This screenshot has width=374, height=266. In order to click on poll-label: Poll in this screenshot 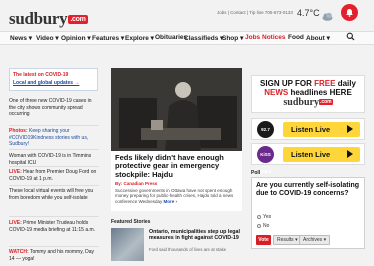, I will do `click(256, 173)`.